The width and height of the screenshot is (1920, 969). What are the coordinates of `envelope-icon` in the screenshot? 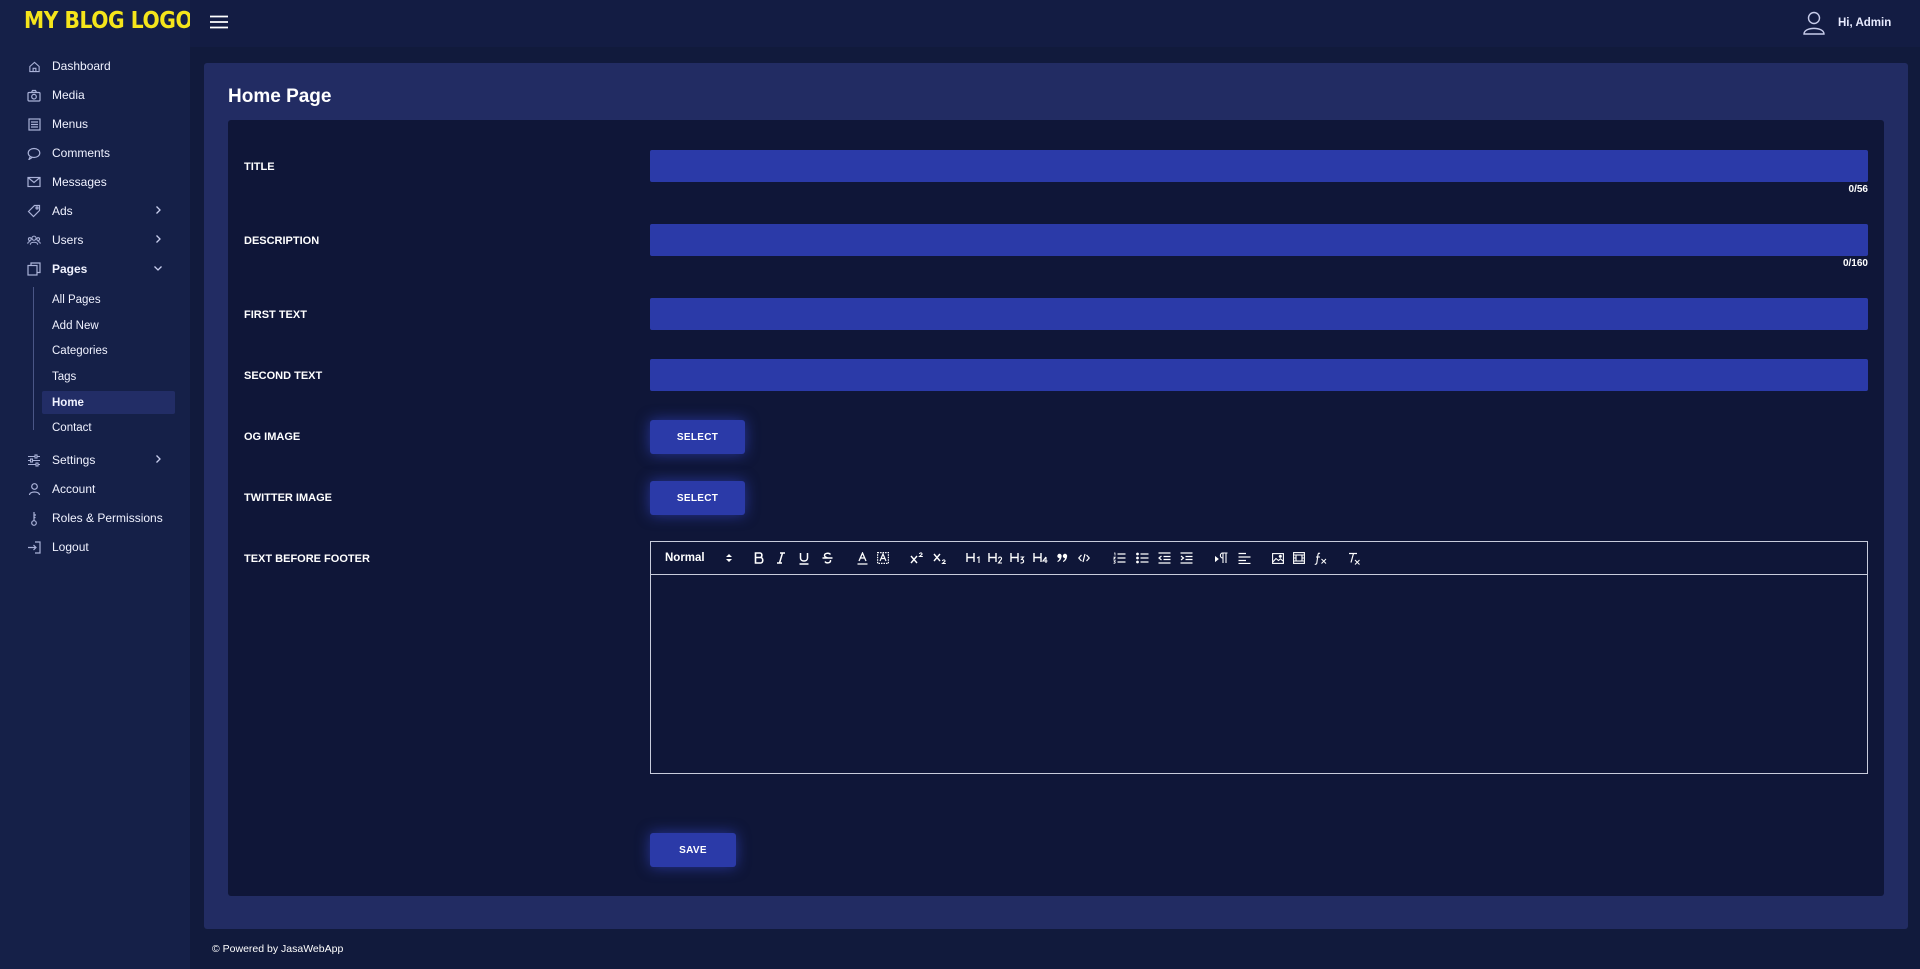 It's located at (34, 182).